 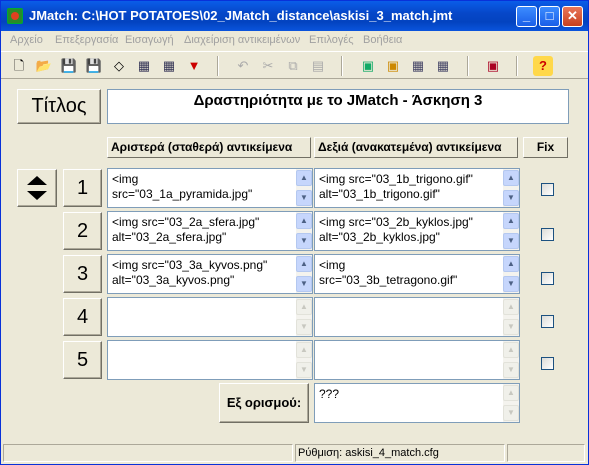 What do you see at coordinates (169, 66) in the screenshot?
I see `drag-drop-icon: ▦` at bounding box center [169, 66].